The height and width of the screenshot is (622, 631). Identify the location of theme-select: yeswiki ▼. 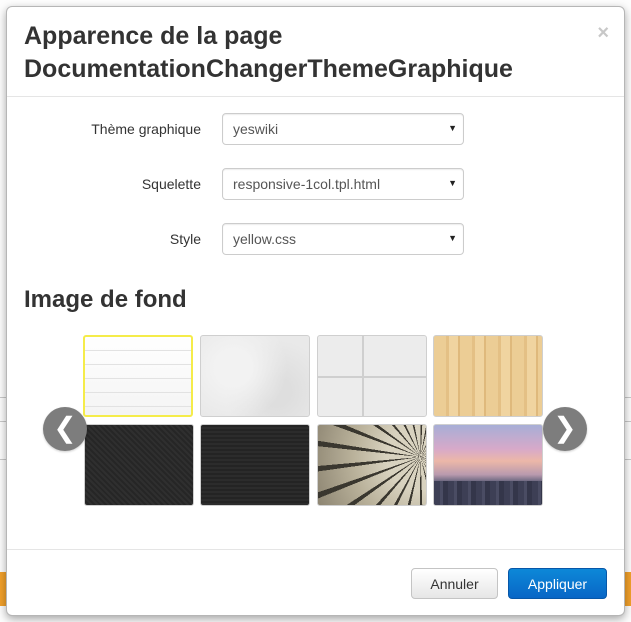
(343, 129).